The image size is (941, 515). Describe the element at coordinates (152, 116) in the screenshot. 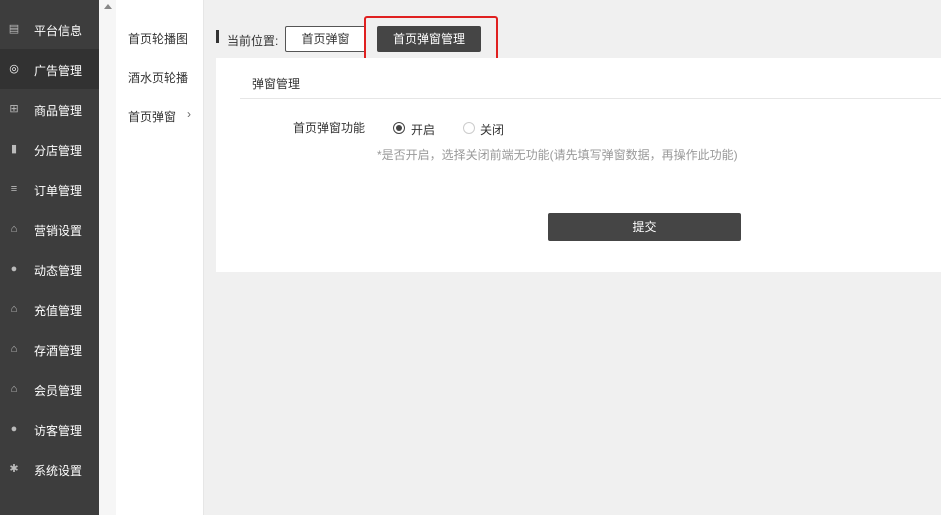

I see `subnav-item-home-popup: 首页弹窗` at that location.